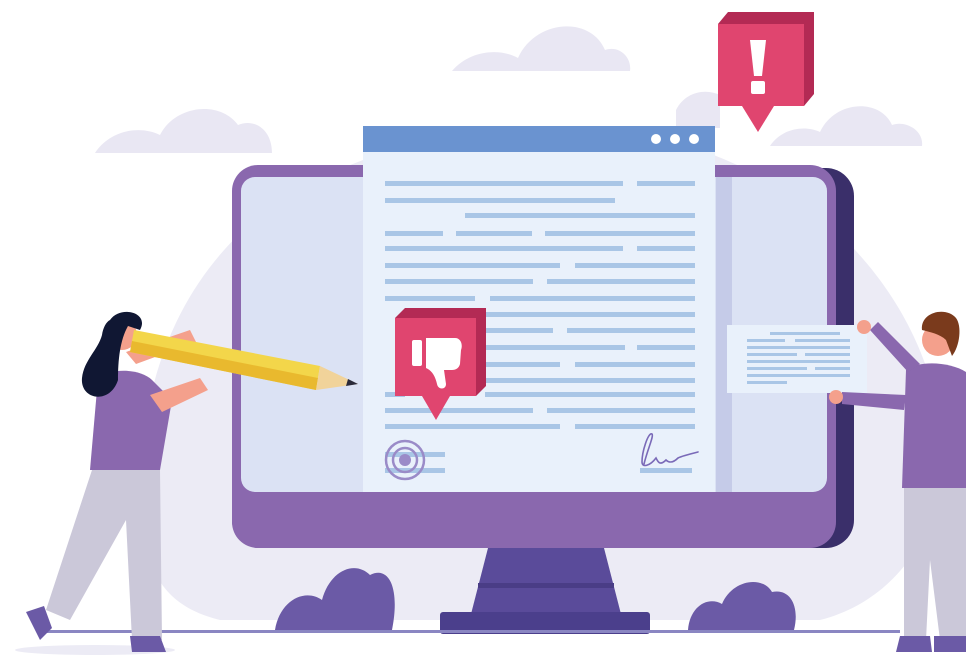 The width and height of the screenshot is (966, 656). What do you see at coordinates (539, 139) in the screenshot?
I see `document-header` at bounding box center [539, 139].